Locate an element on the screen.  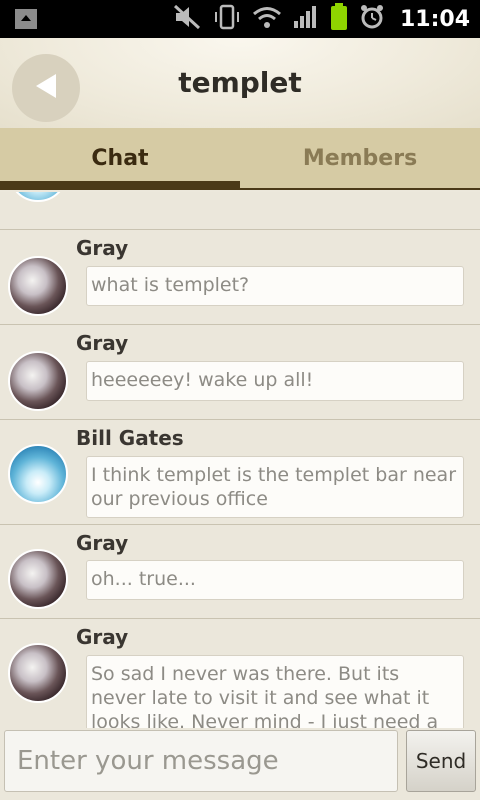
alarm-icon is located at coordinates (372, 19).